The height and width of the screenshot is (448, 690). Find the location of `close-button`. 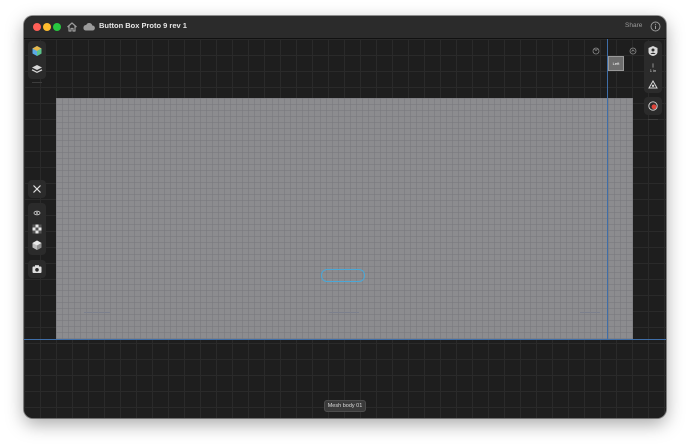

close-button is located at coordinates (37, 189).